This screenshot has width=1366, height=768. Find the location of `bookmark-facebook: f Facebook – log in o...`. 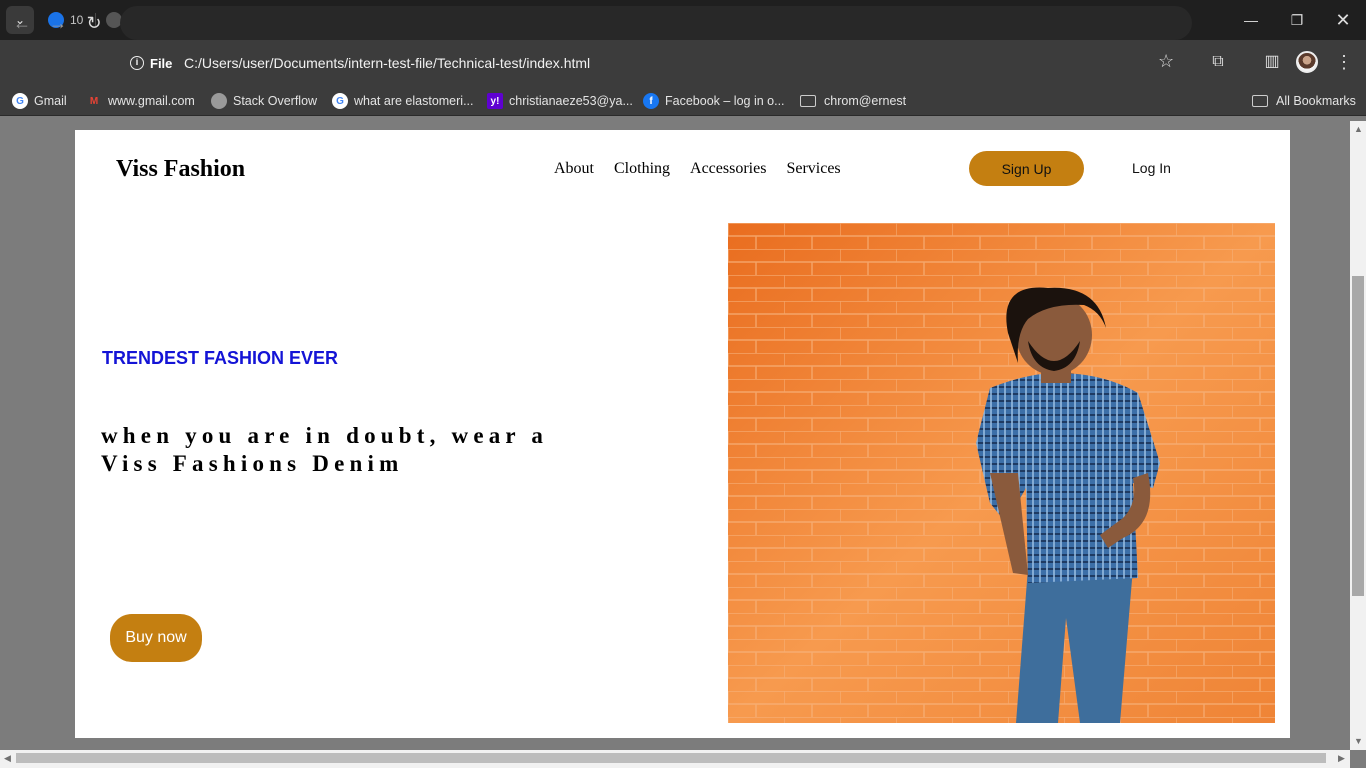

bookmark-facebook: f Facebook – log in o... is located at coordinates (714, 101).